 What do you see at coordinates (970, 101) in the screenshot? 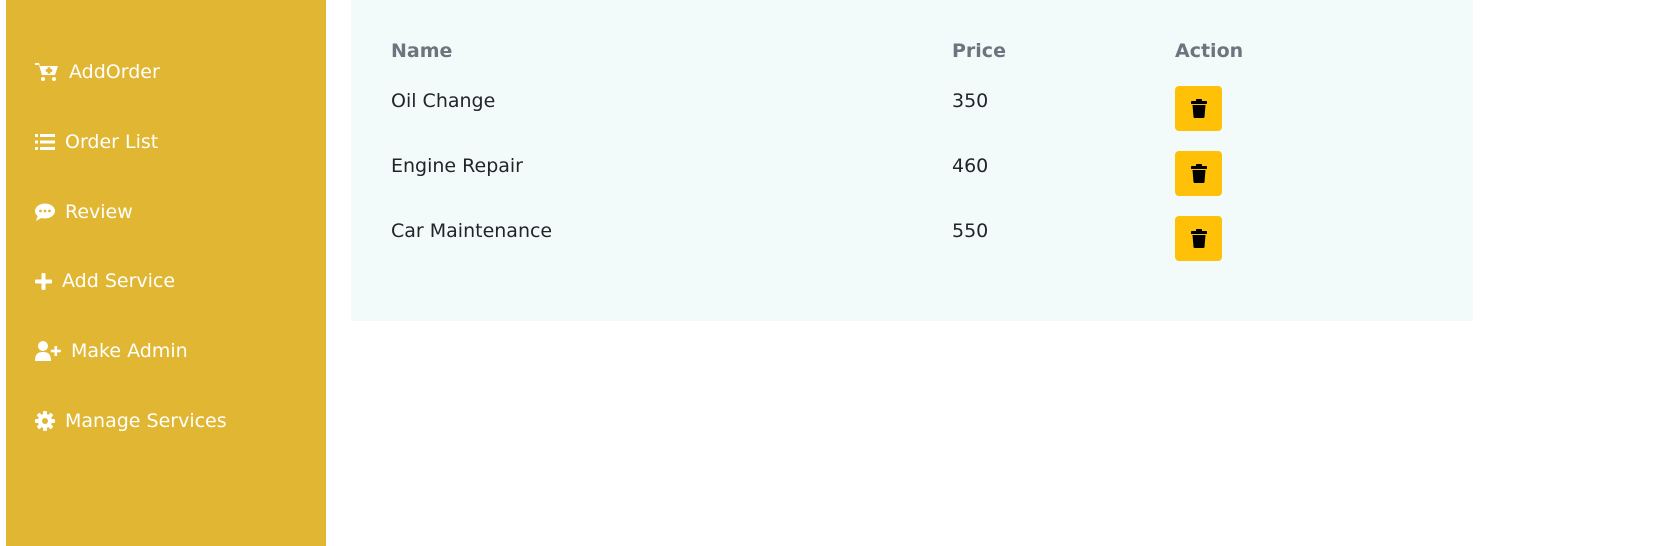
I see `service-price: 350` at bounding box center [970, 101].